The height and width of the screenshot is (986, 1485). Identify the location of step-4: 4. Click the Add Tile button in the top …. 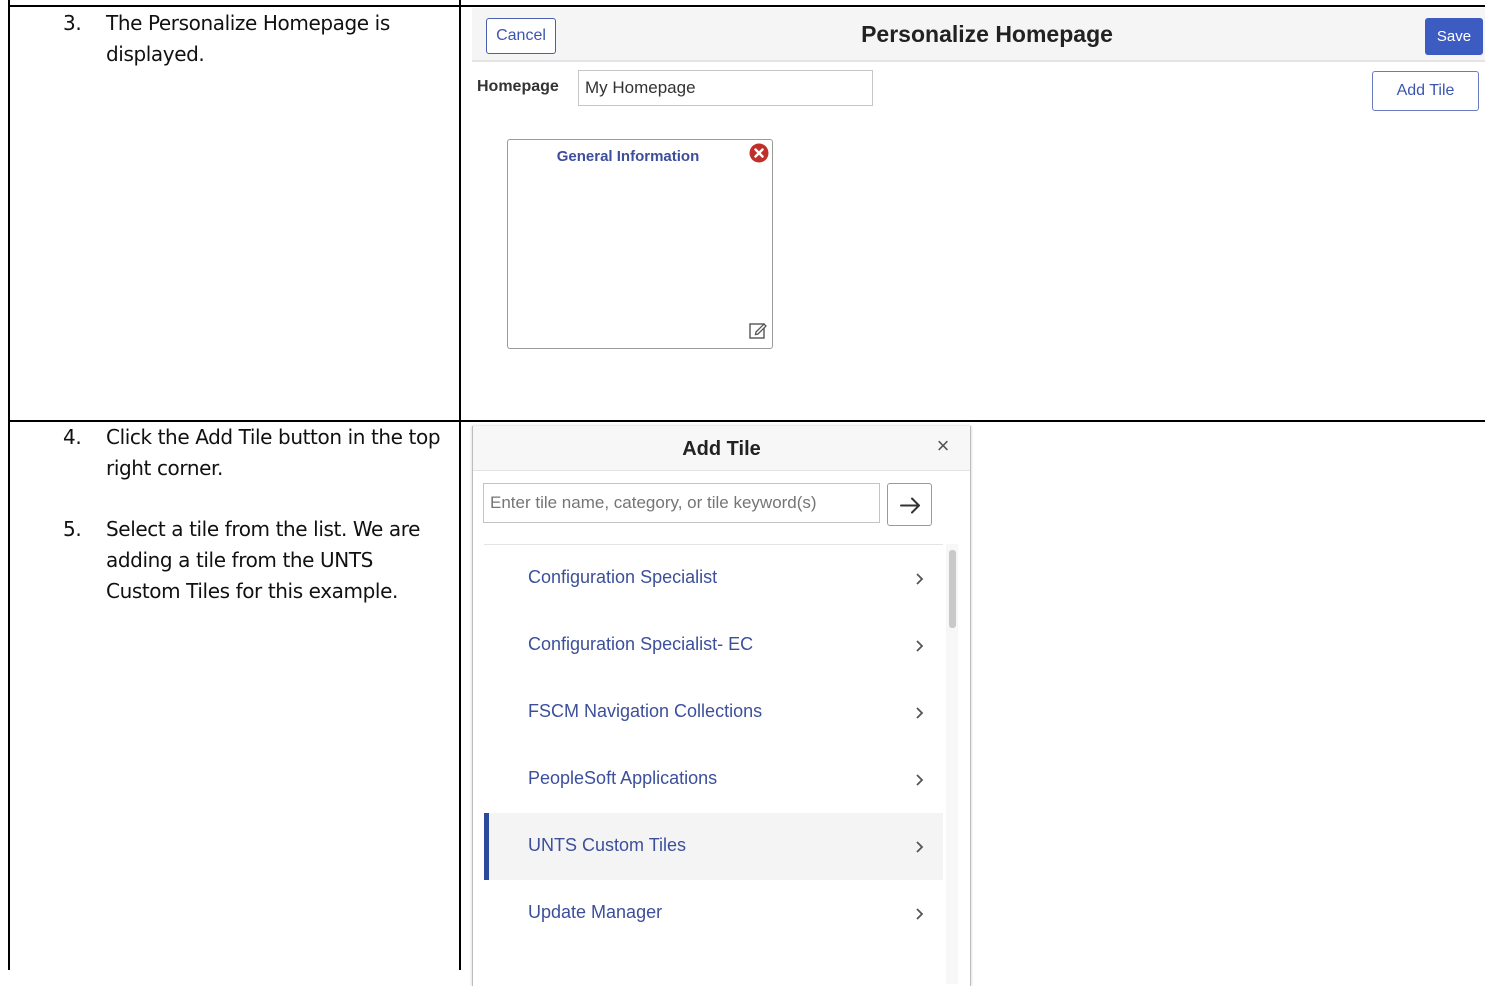
(255, 457).